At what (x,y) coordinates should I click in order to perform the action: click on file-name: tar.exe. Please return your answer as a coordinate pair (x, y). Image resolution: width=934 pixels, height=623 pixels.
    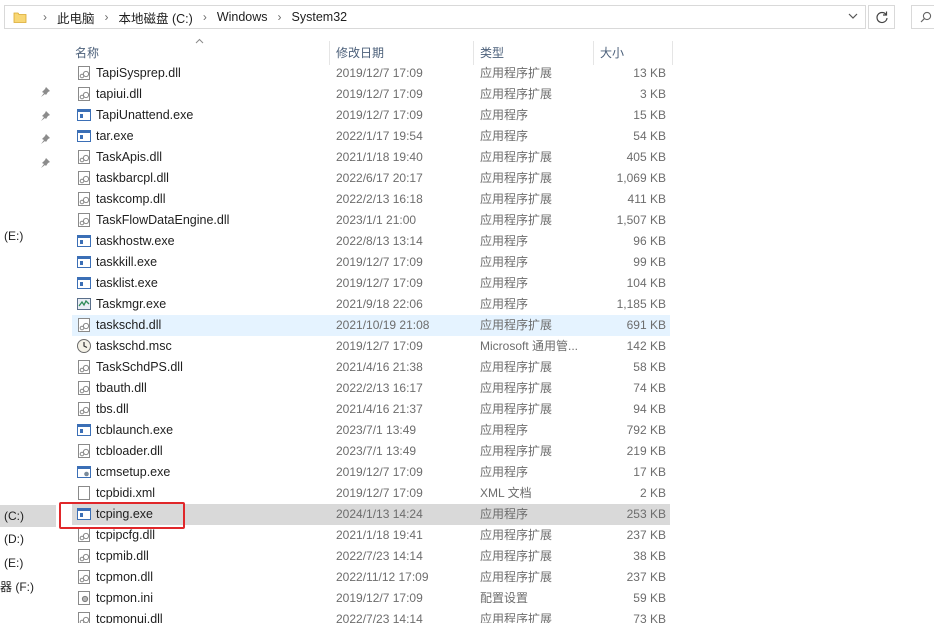
    Looking at the image, I should click on (115, 136).